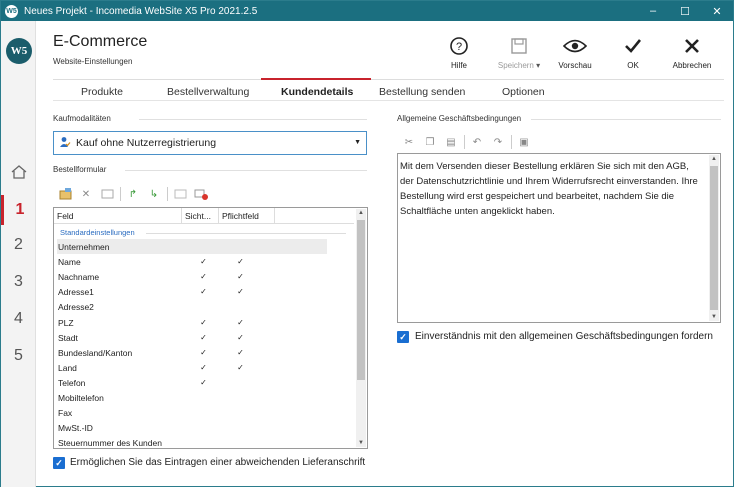 The width and height of the screenshot is (734, 487). What do you see at coordinates (192, 412) in the screenshot?
I see `table-row: Fax` at bounding box center [192, 412].